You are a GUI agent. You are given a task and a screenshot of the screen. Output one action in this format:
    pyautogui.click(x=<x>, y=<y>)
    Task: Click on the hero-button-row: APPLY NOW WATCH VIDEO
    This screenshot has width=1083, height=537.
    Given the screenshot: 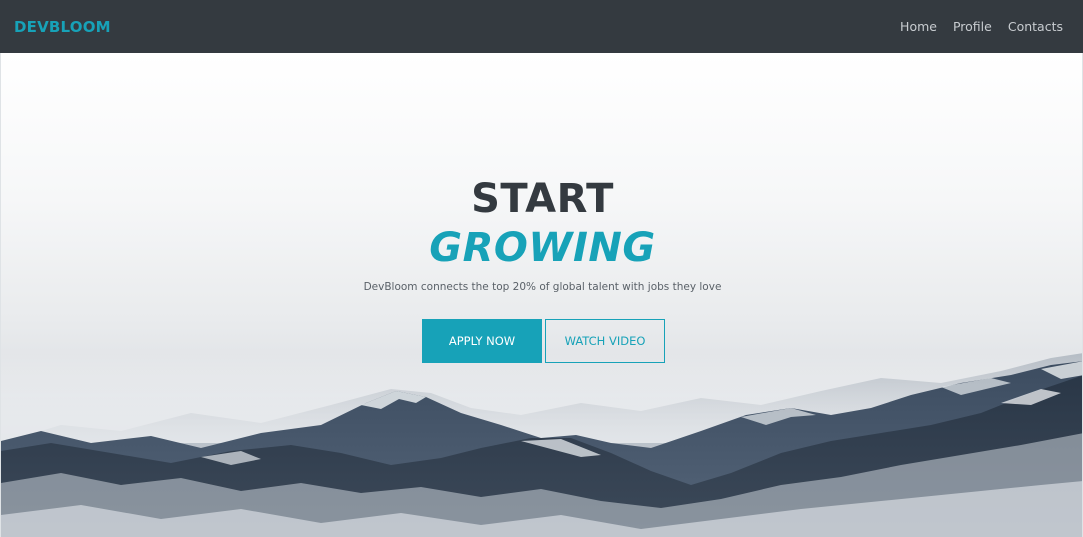 What is the action you would take?
    pyautogui.click(x=543, y=341)
    